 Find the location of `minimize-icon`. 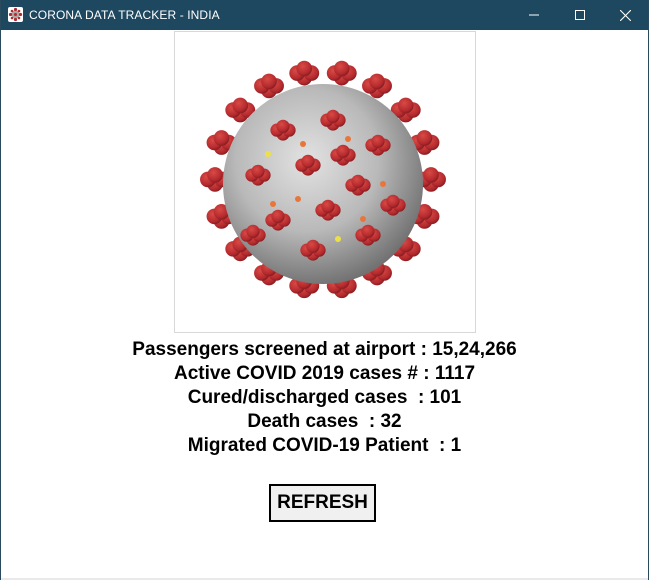

minimize-icon is located at coordinates (534, 15).